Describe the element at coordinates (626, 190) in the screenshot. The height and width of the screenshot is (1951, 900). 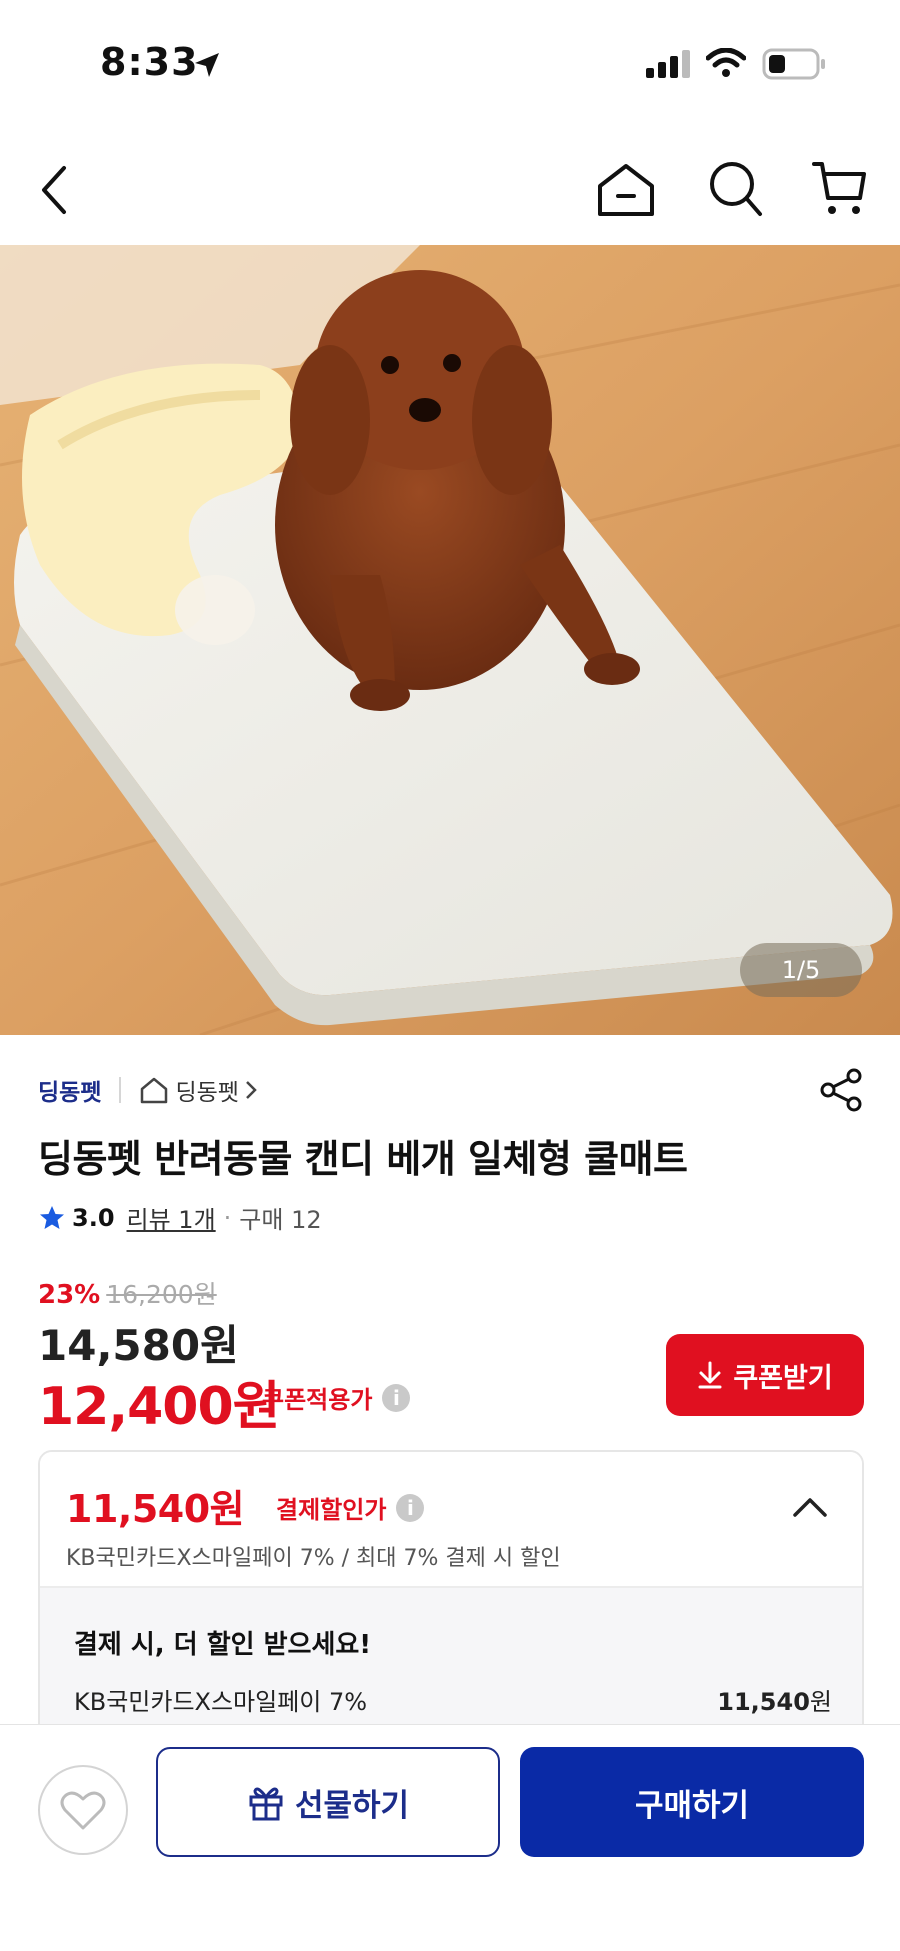
I see `home-icon` at that location.